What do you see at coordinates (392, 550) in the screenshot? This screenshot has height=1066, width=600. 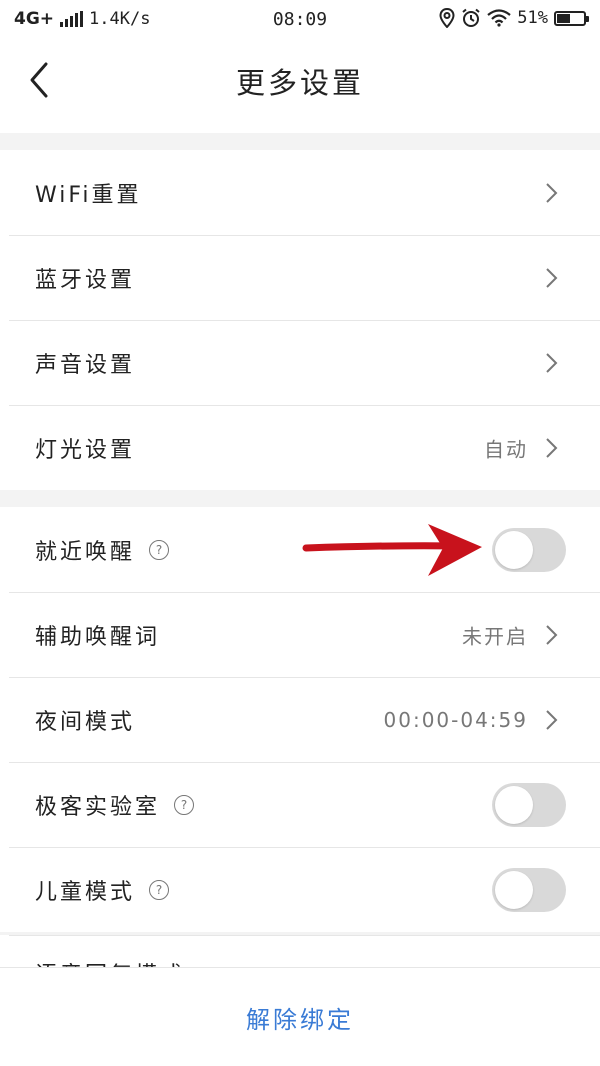 I see `red-arrow-annotation` at bounding box center [392, 550].